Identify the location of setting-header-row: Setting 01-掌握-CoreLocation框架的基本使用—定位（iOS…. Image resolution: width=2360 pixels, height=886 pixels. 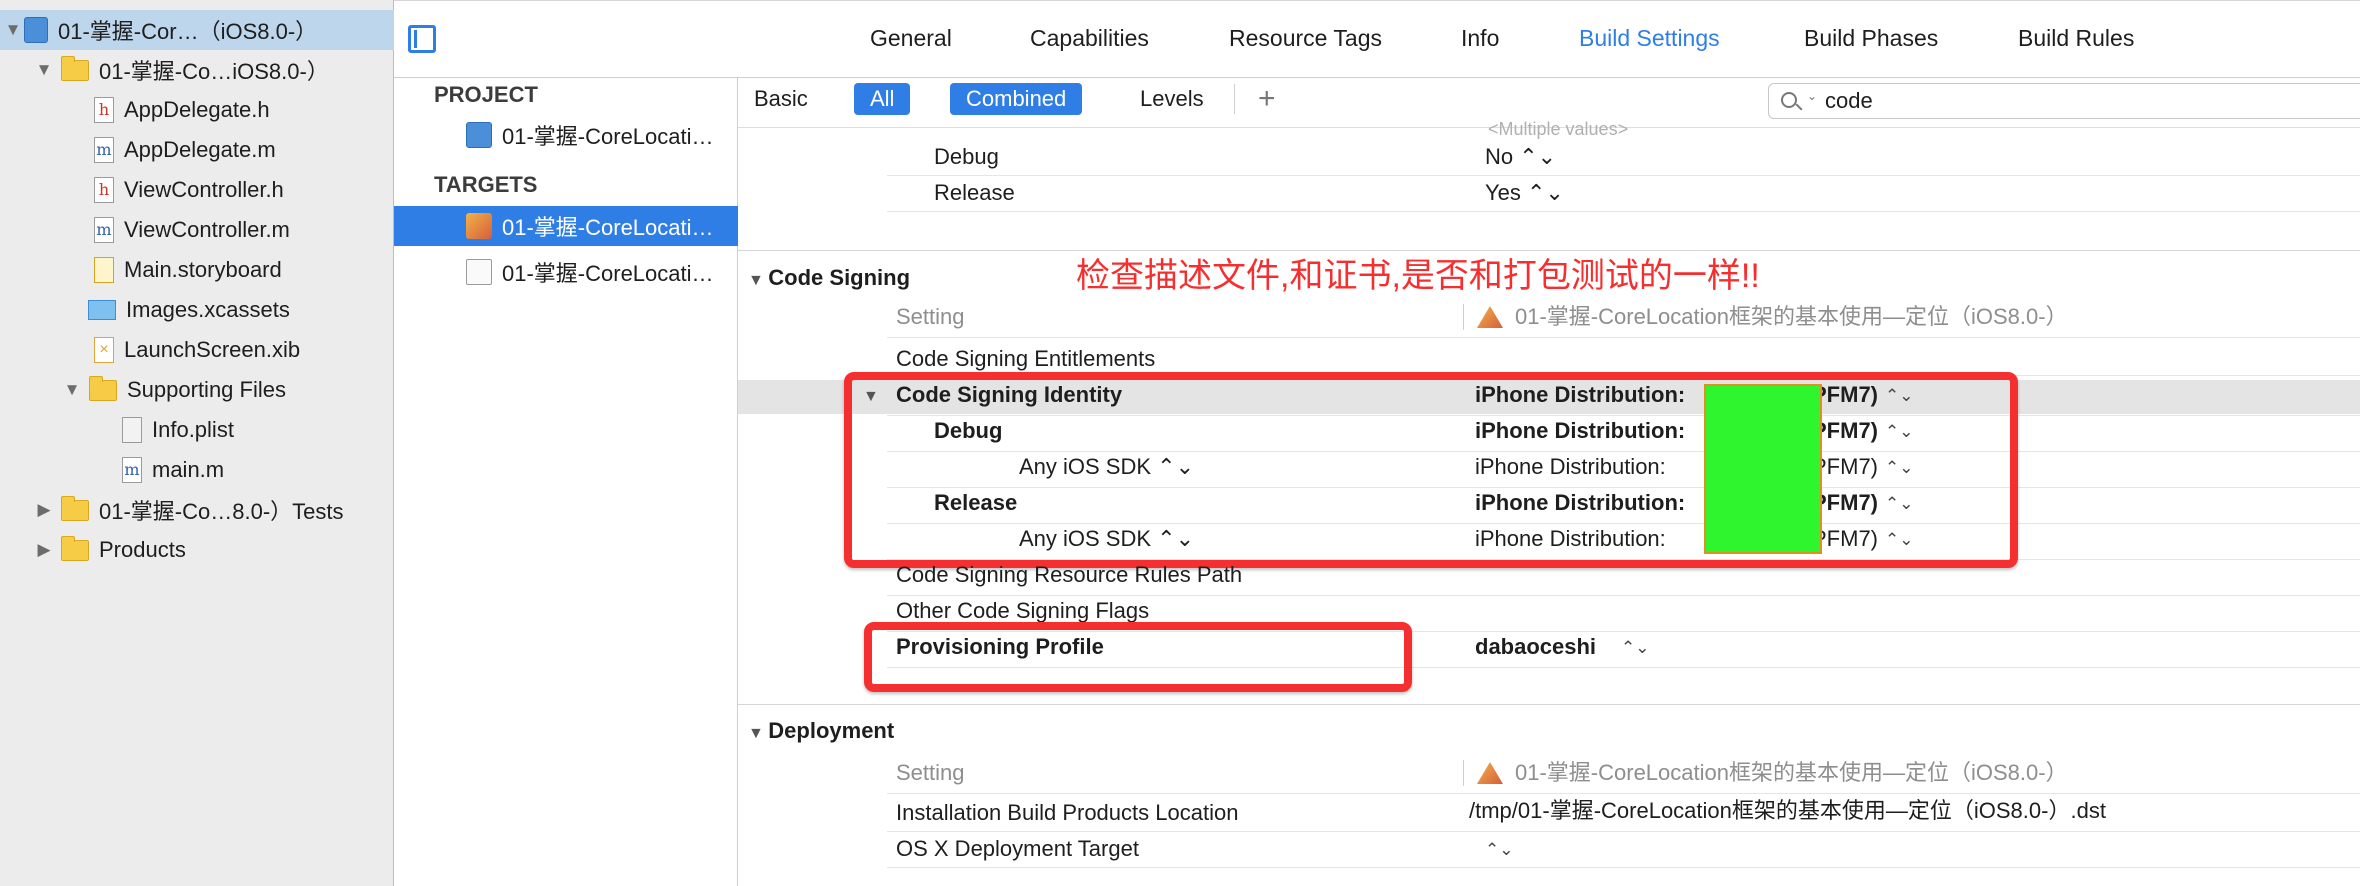
(1623, 318).